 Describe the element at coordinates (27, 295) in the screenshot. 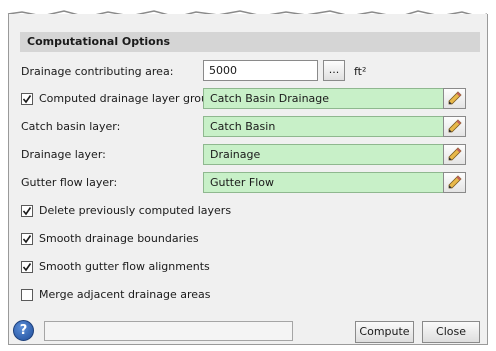

I see `merge-areas-checkbox` at that location.